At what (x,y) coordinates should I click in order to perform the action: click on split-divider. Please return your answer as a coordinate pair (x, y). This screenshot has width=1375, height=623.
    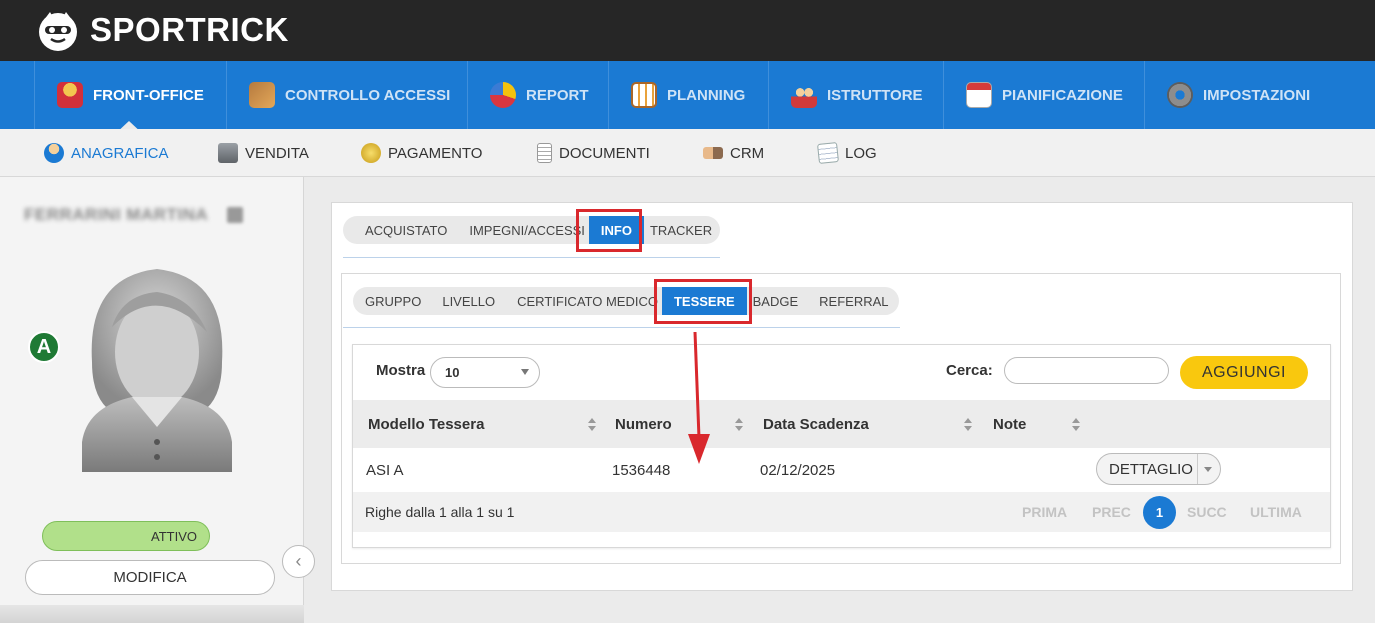
    Looking at the image, I should click on (1197, 469).